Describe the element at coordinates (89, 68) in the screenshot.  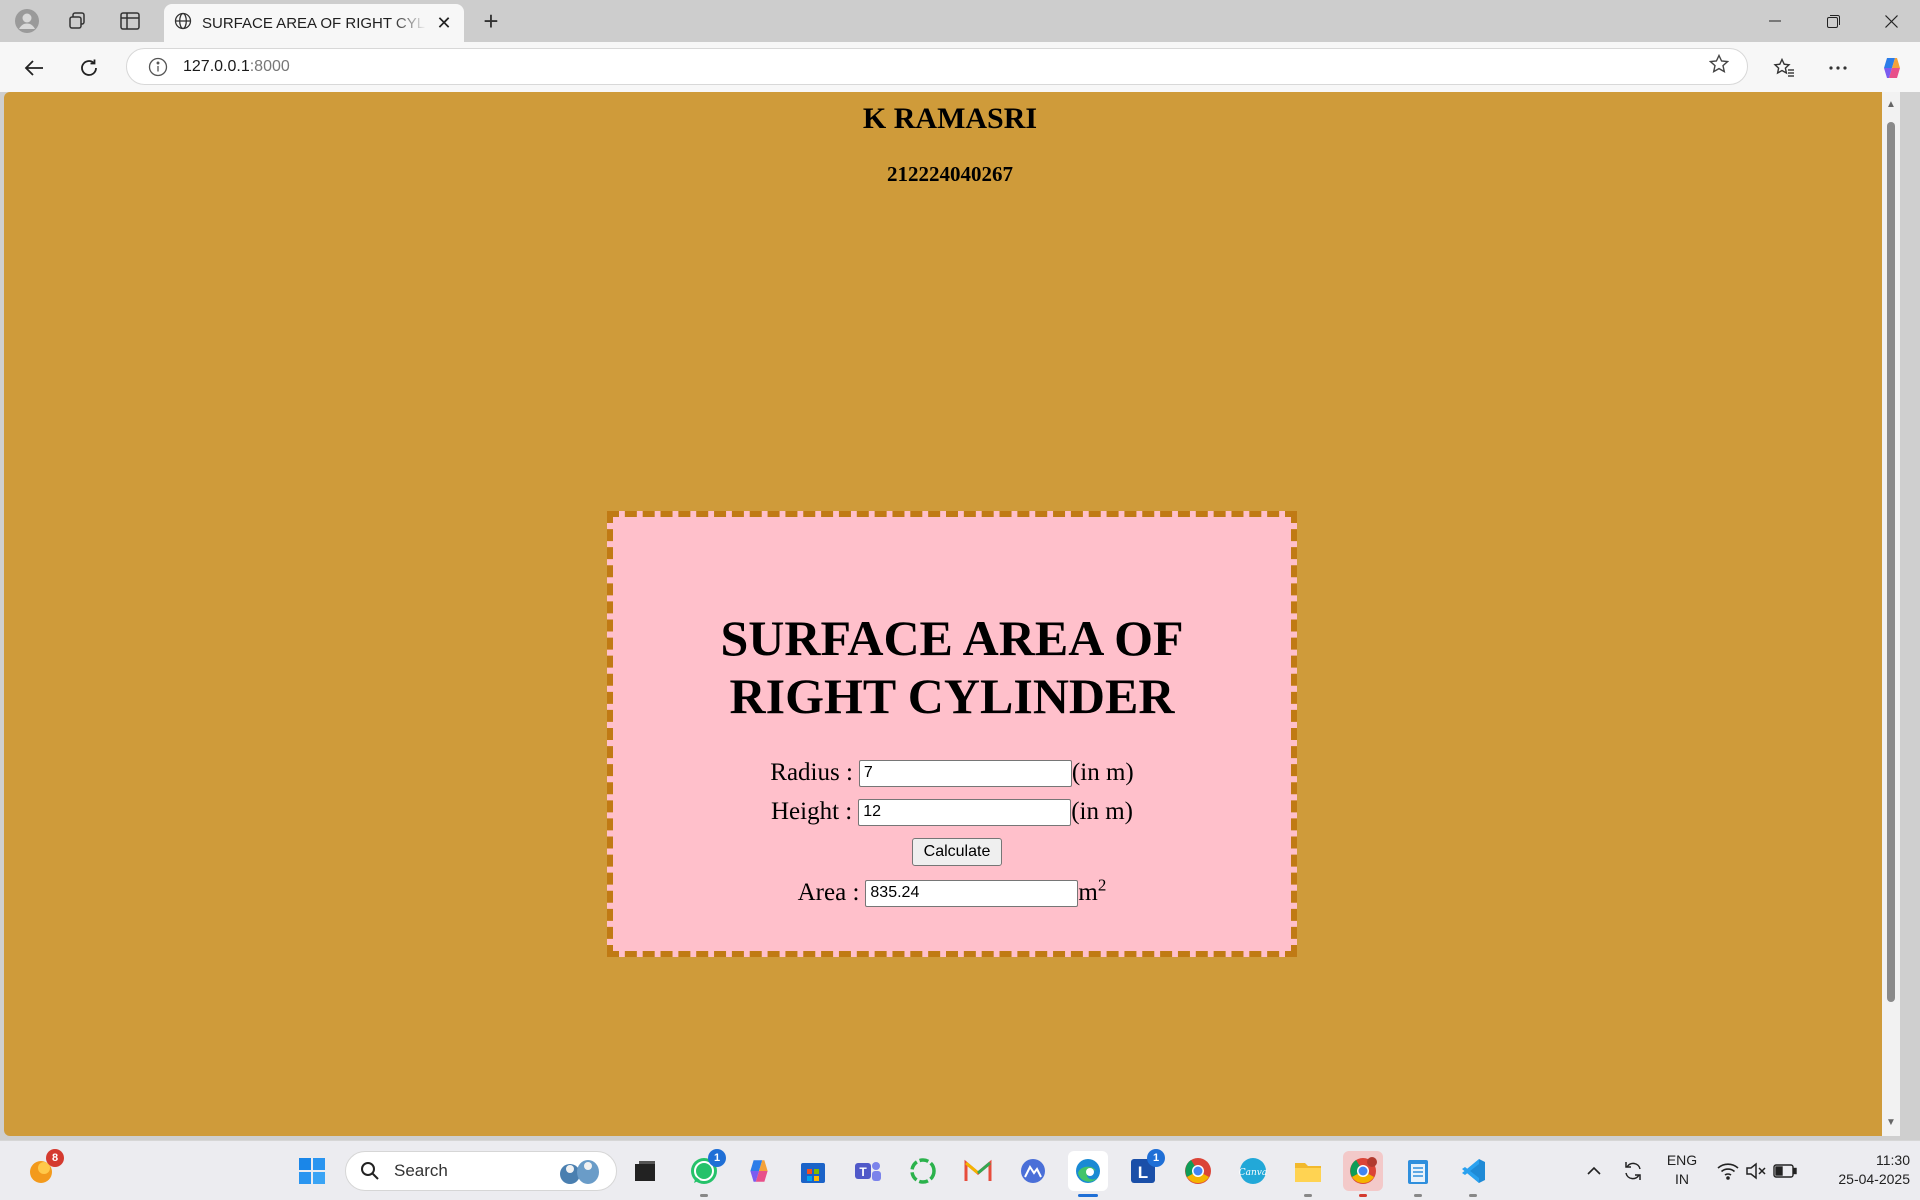
I see `refresh-button` at that location.